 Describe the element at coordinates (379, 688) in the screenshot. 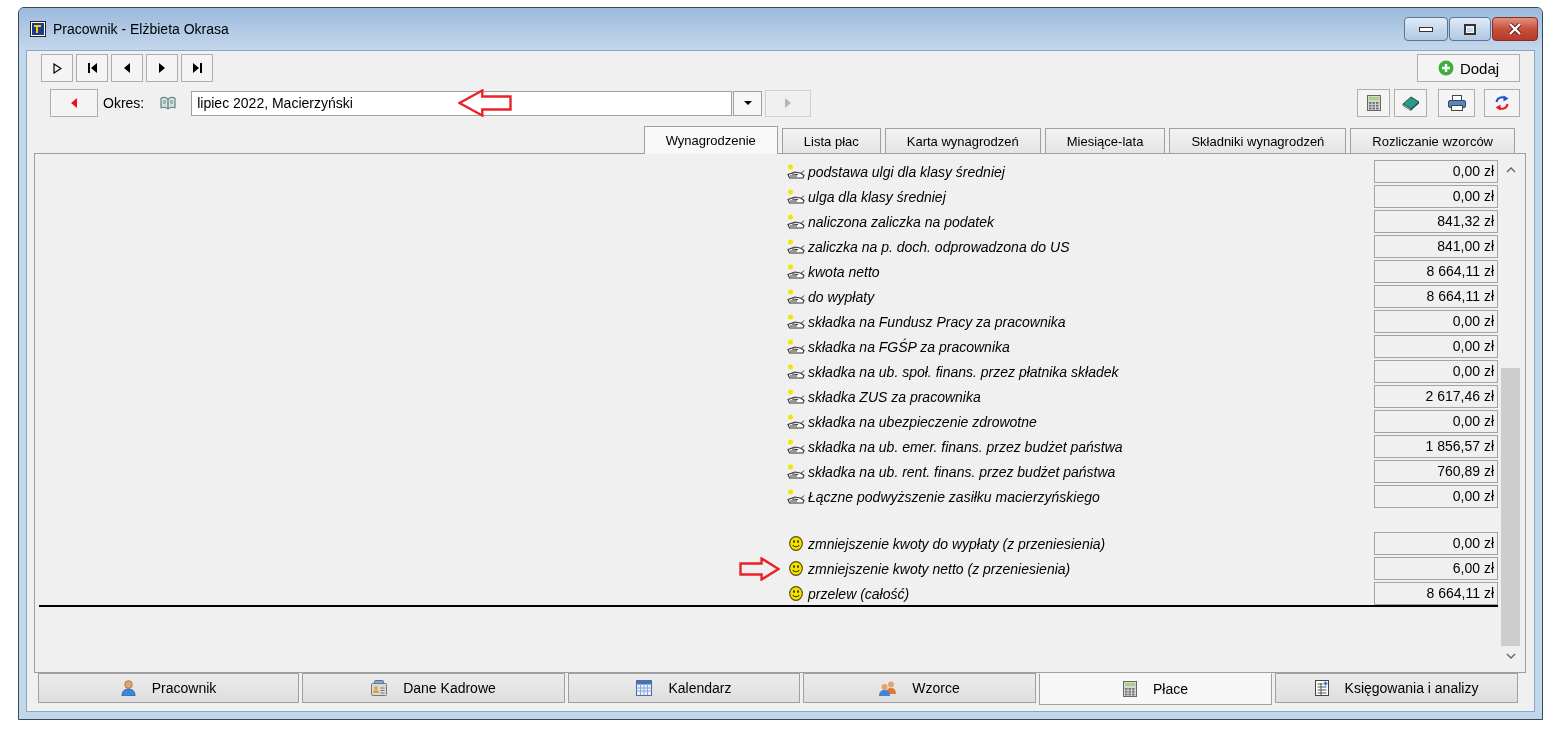

I see `id-card-icon` at that location.